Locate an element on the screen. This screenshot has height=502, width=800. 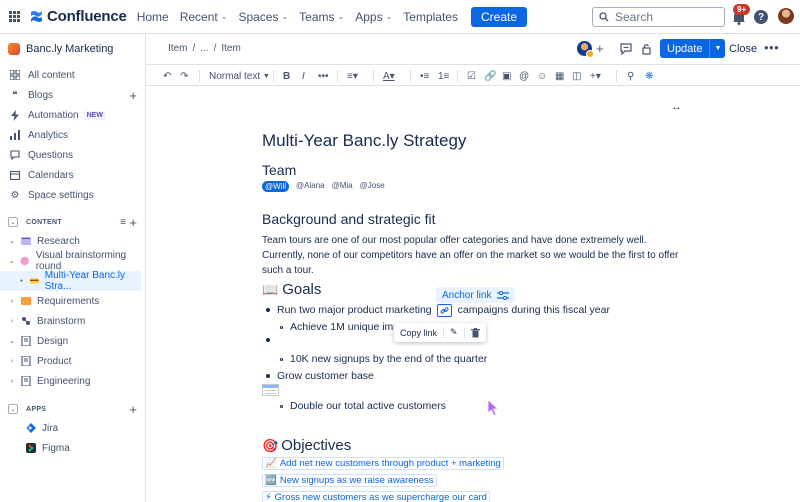
nav-teams: Teams ⌄ is located at coordinates (321, 17).